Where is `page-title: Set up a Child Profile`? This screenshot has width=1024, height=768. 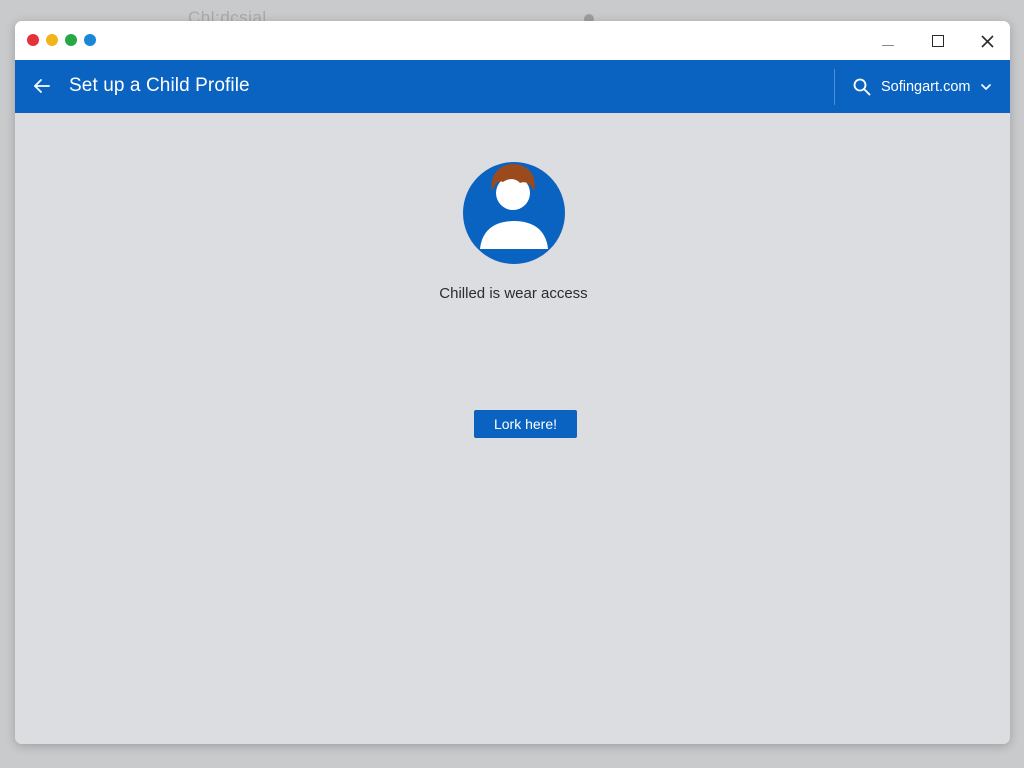 page-title: Set up a Child Profile is located at coordinates (159, 85).